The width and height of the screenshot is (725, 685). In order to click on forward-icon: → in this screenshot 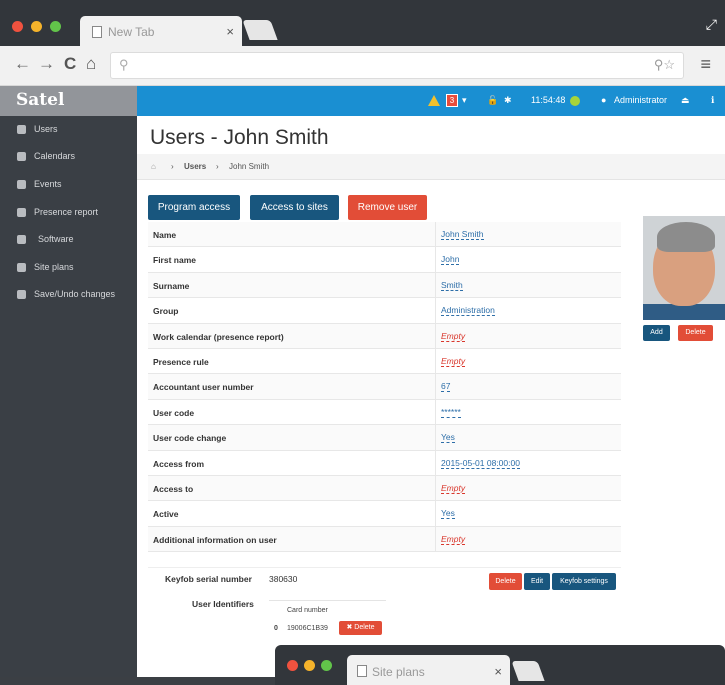, I will do `click(46, 64)`.